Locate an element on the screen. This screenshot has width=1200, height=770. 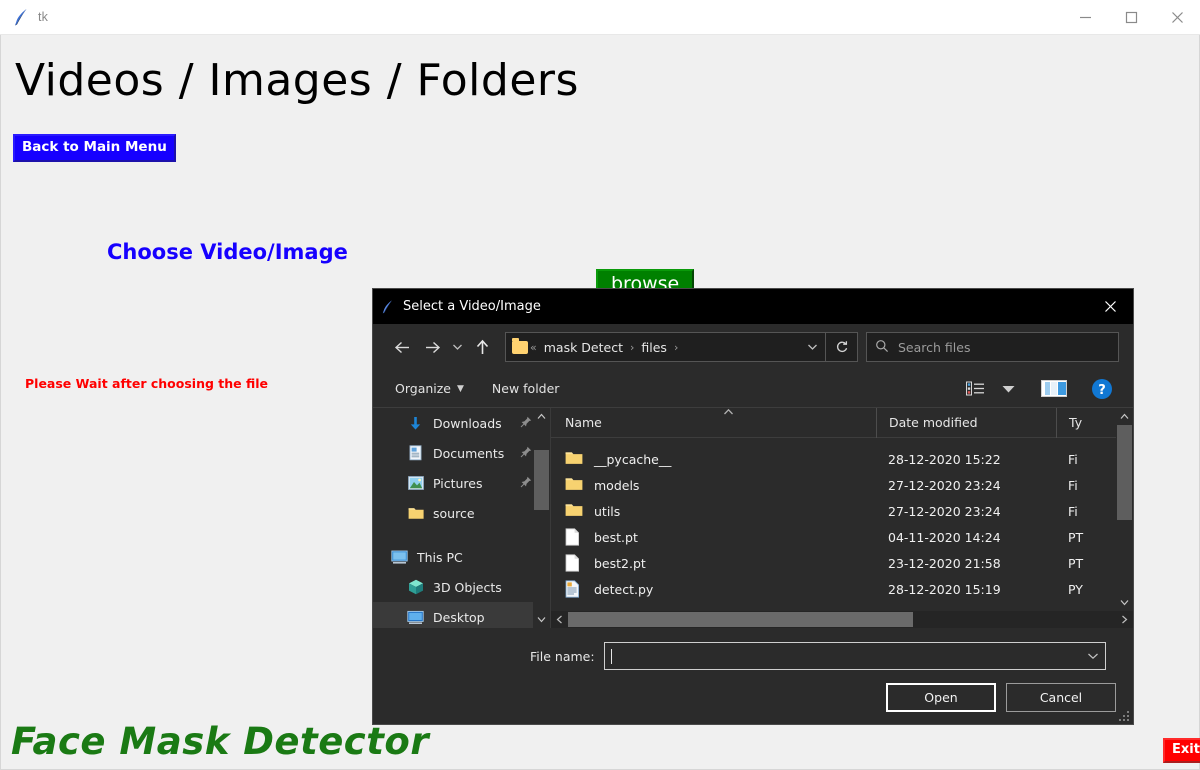
nav-item-downloads: Downloads is located at coordinates (461, 423).